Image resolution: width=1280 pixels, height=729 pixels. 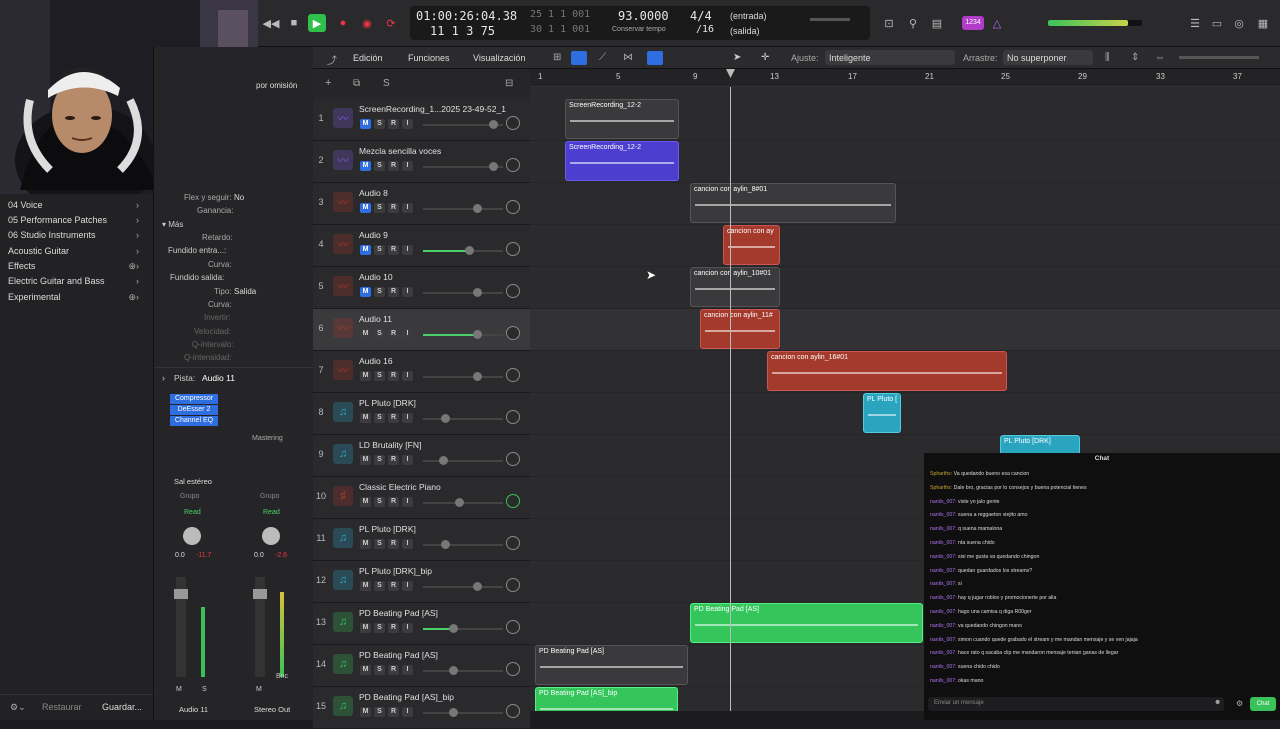 I want to click on track-header: 10 ♯ Classic Electric Piano M S R I, so click(x=421, y=498).